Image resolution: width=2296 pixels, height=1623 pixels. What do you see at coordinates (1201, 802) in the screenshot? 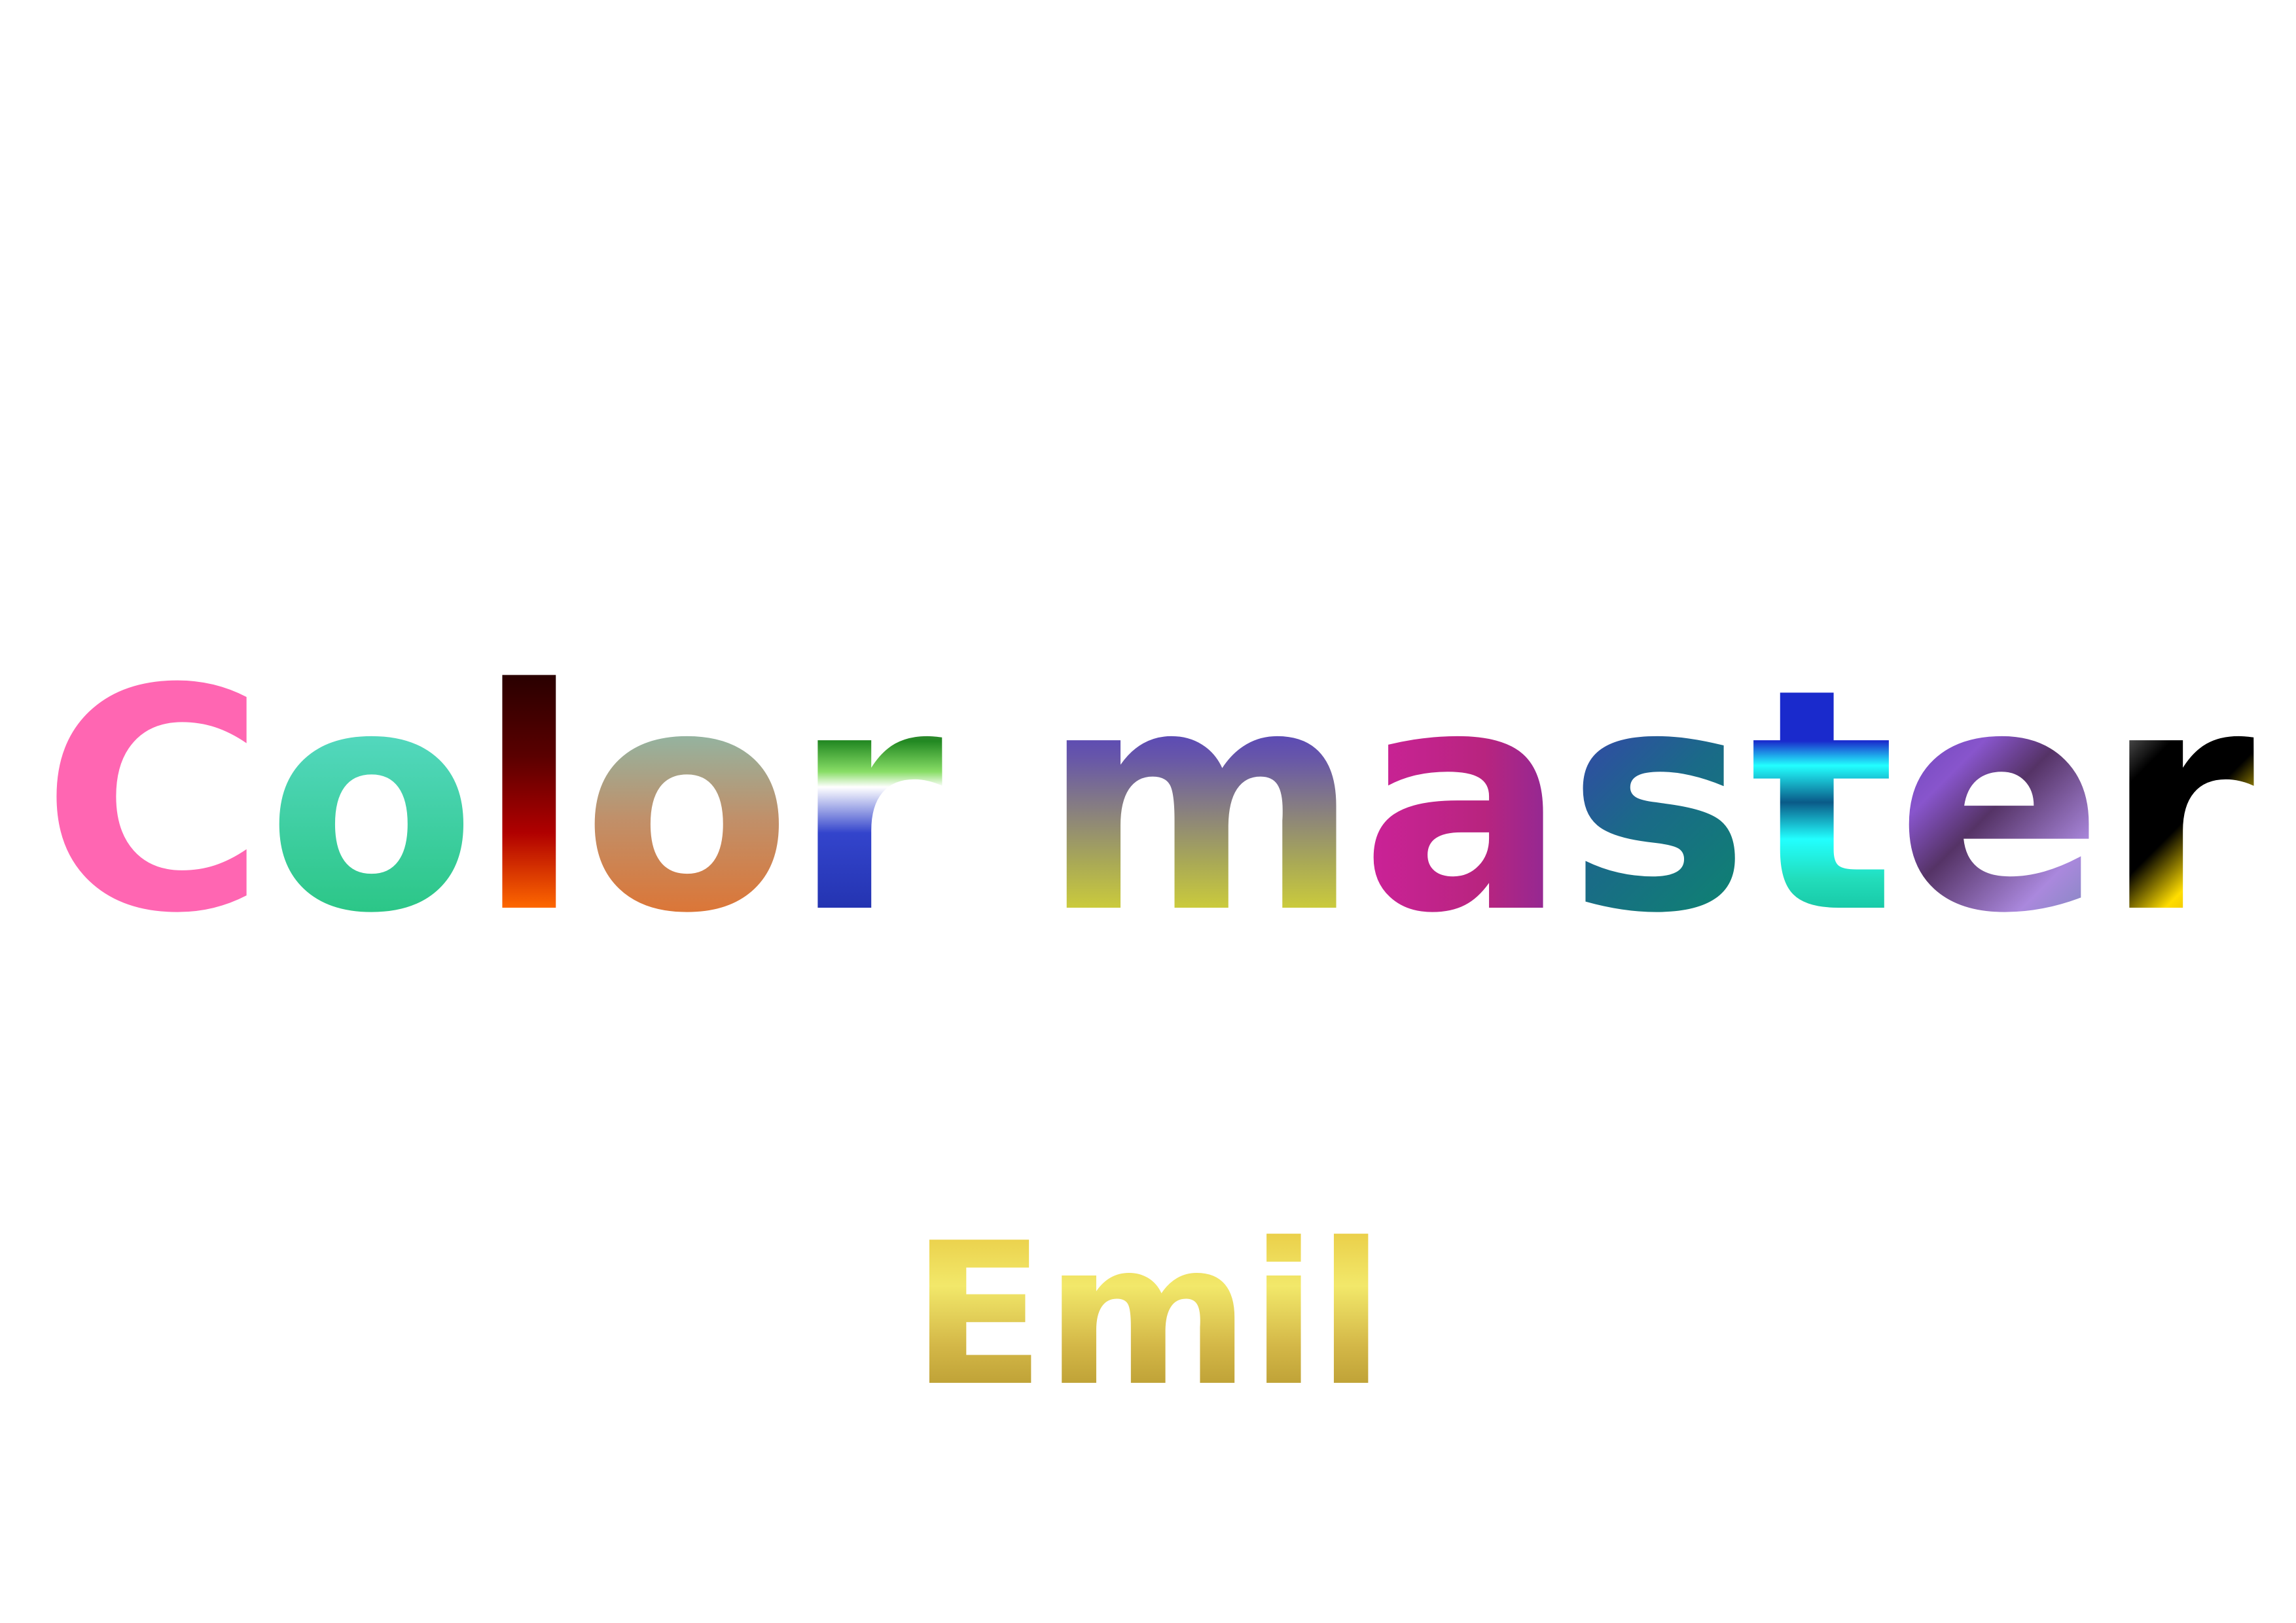
I see `title-letter: m` at bounding box center [1201, 802].